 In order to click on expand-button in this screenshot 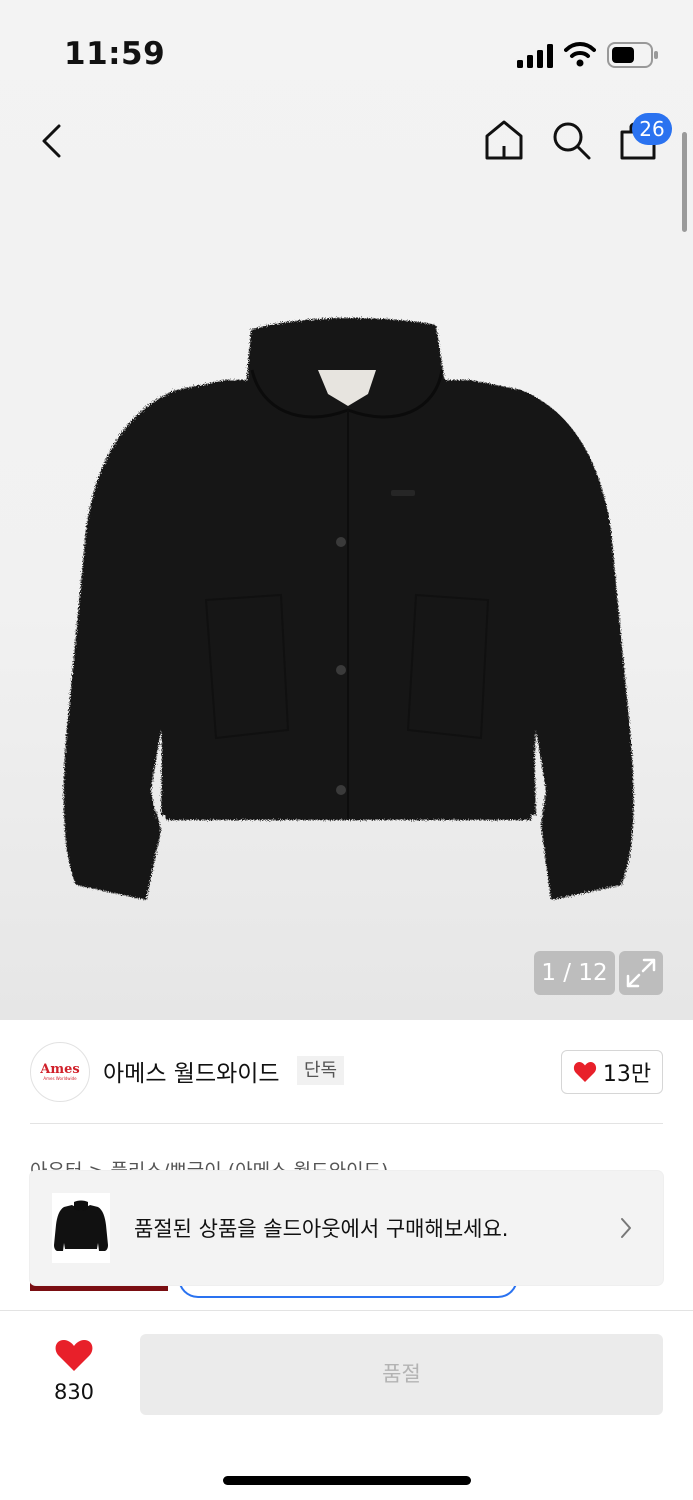, I will do `click(641, 973)`.